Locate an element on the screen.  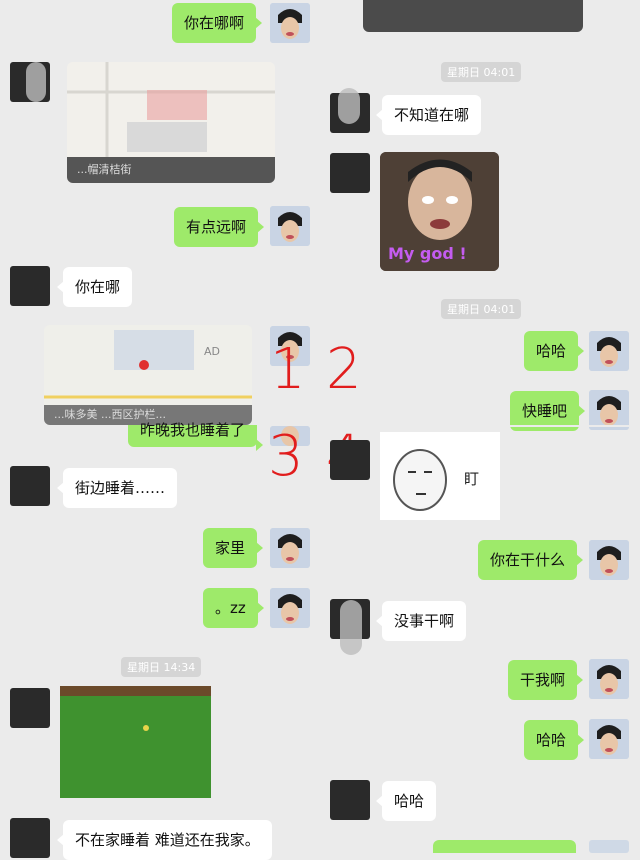
timestamp: 星期日 14:34 is located at coordinates (161, 667).